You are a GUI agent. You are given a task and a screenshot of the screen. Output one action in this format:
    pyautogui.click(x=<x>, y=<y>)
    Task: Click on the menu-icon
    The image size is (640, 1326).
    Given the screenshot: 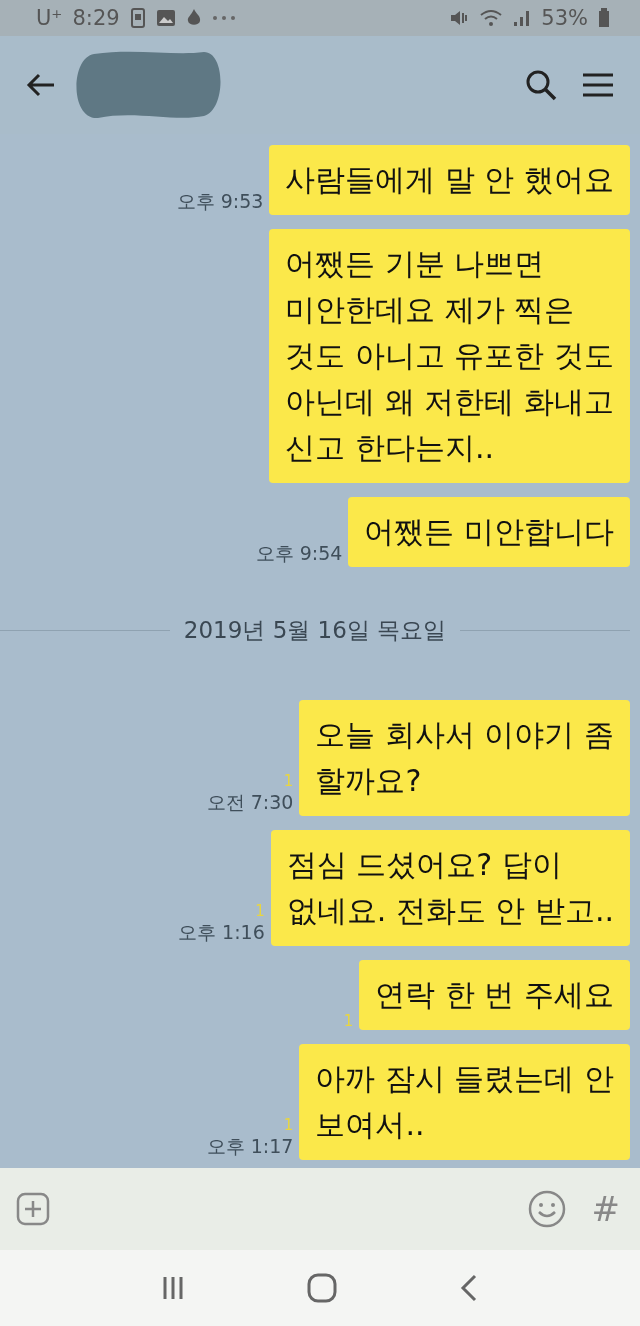 What is the action you would take?
    pyautogui.click(x=598, y=85)
    